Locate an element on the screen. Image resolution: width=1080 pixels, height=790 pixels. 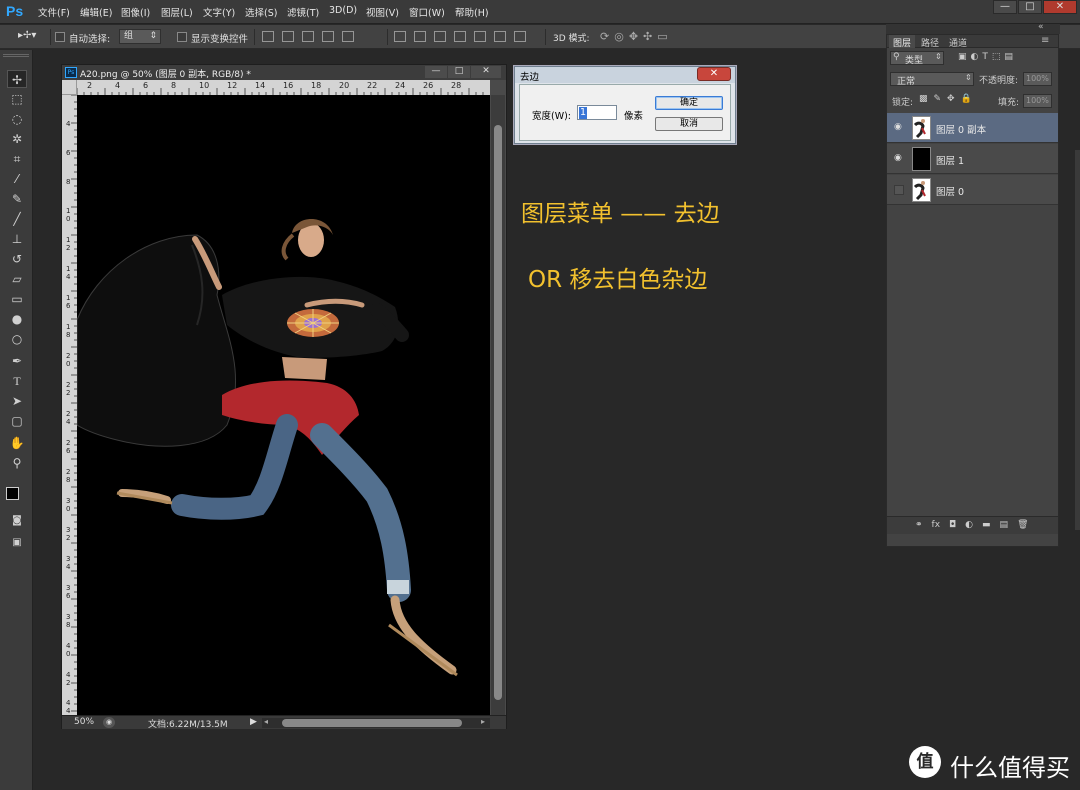
crop-tool-icon: ⌗ is located at coordinates (17, 159).